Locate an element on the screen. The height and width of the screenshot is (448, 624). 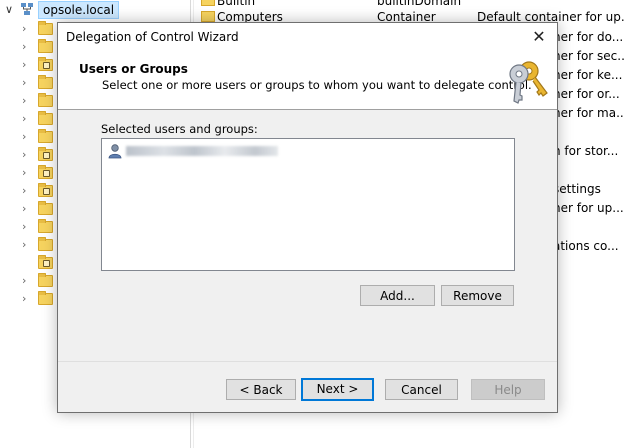
back-button: < Back is located at coordinates (261, 389).